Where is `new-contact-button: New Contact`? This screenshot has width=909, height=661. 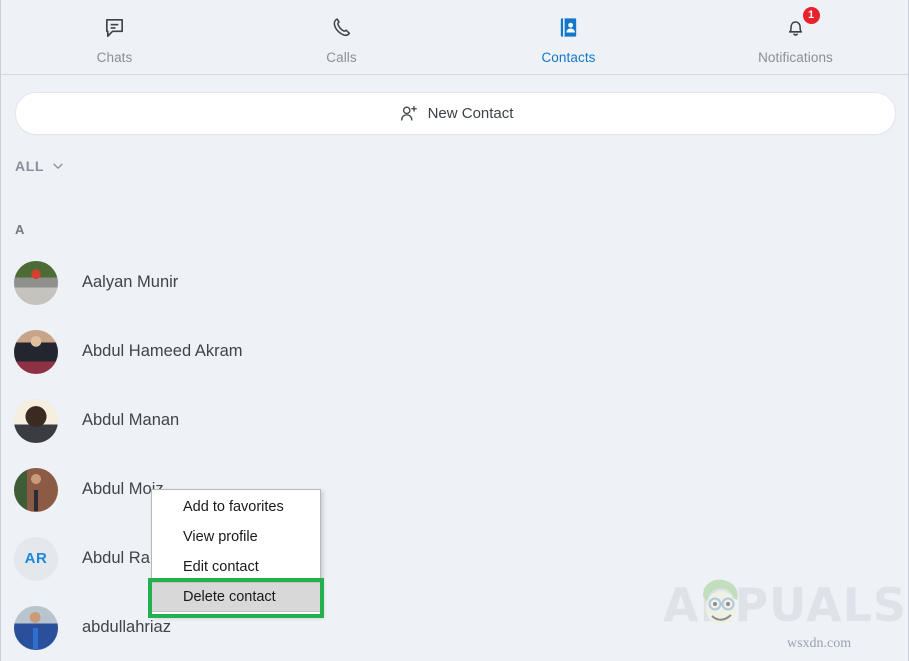
new-contact-button: New Contact is located at coordinates (455, 113).